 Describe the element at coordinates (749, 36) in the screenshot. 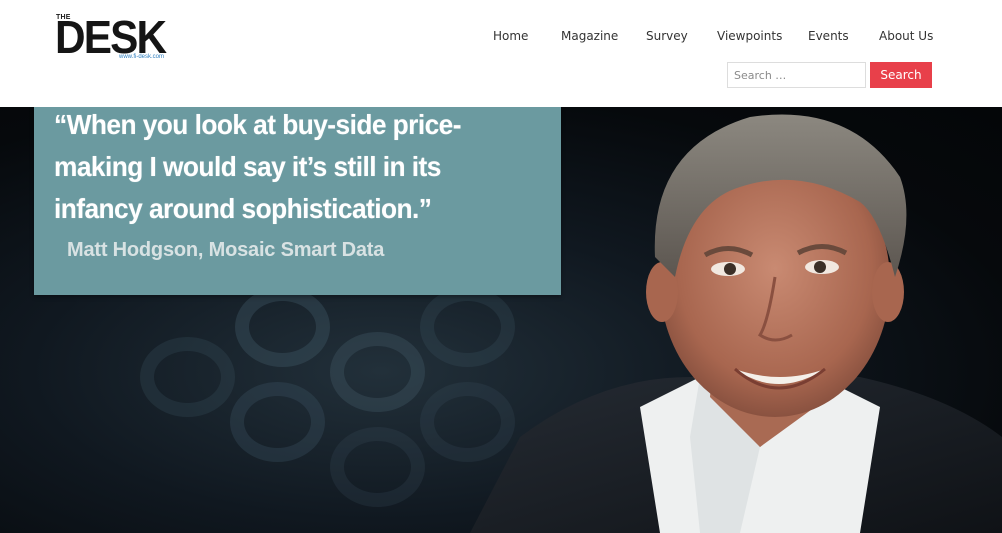

I see `nav-viewpoints: Viewpoints` at that location.